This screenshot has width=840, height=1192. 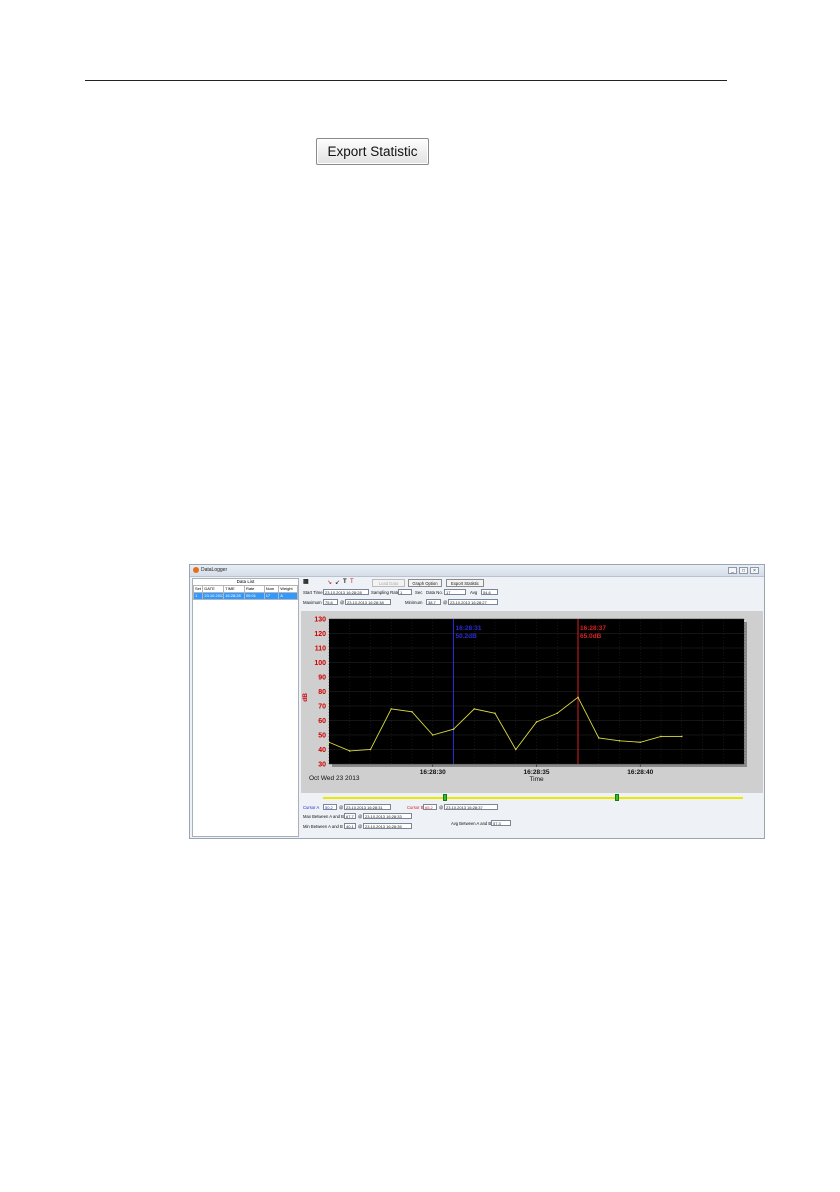 I want to click on cursor-a-icon: ↘, so click(x=329, y=582).